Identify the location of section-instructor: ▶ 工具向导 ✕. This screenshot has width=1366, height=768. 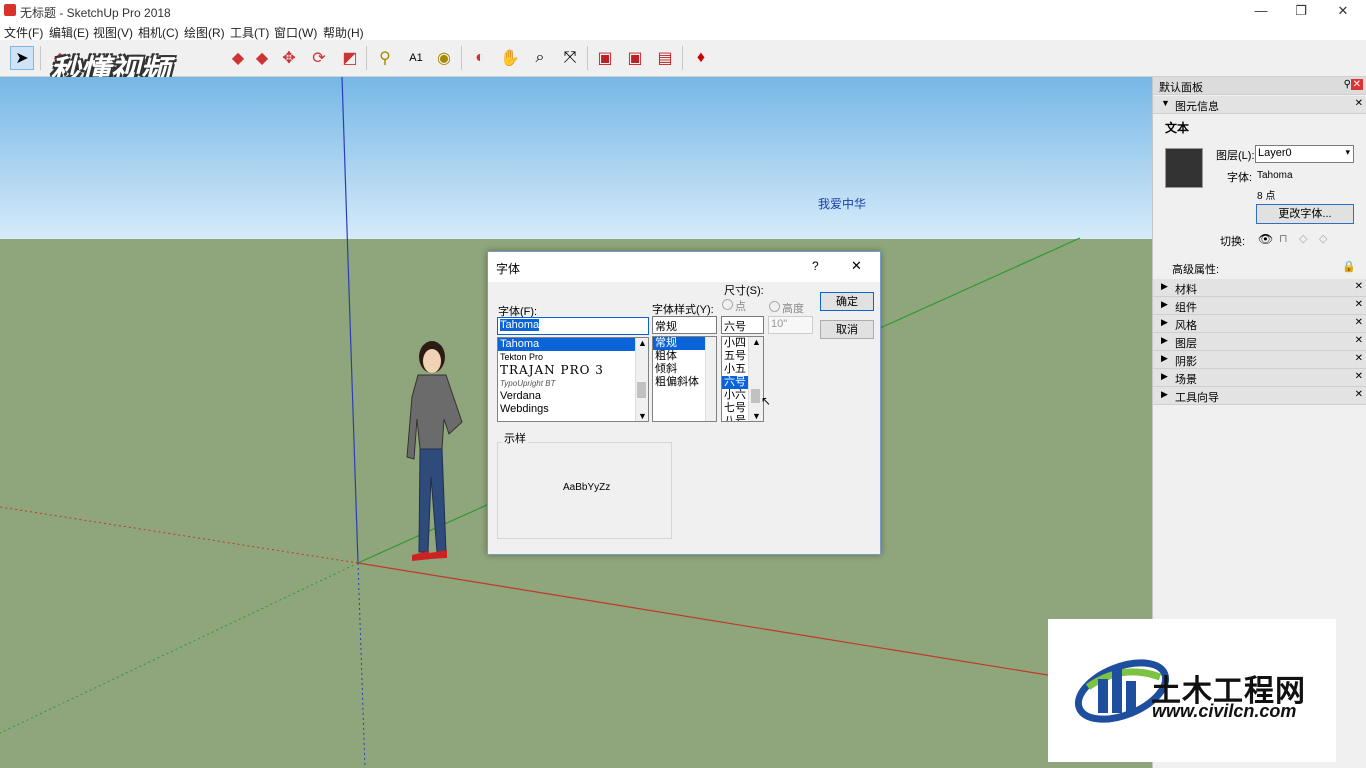
(1259, 396).